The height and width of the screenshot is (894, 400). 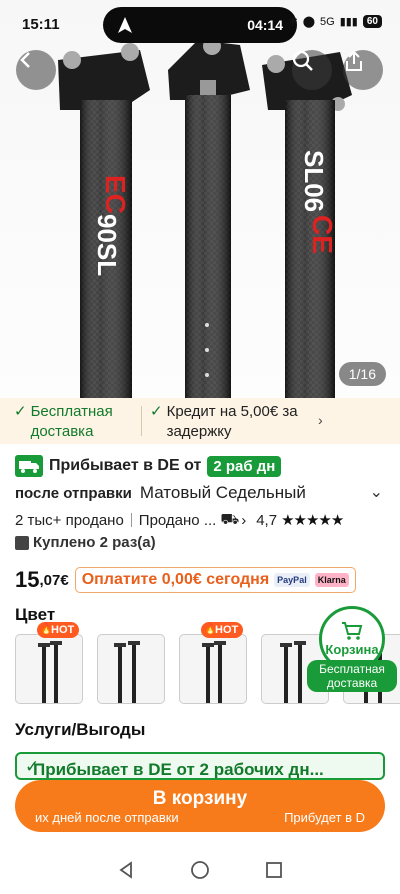 I want to click on add-to-cart-label: В корзину, so click(x=200, y=798).